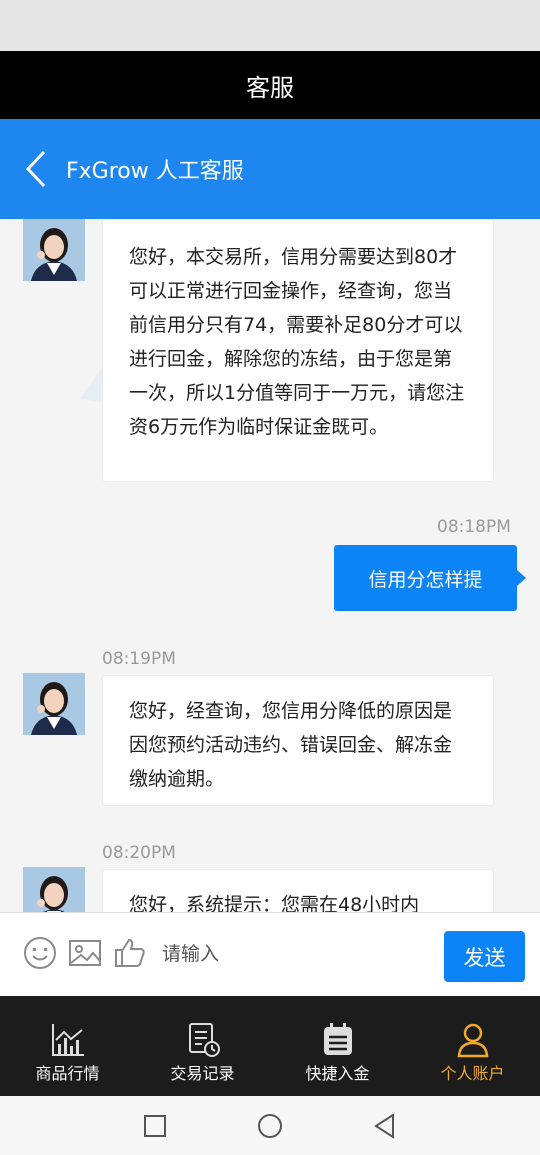  I want to click on message-text: 您好，系统提示：您需在48小时内, so click(274, 903).